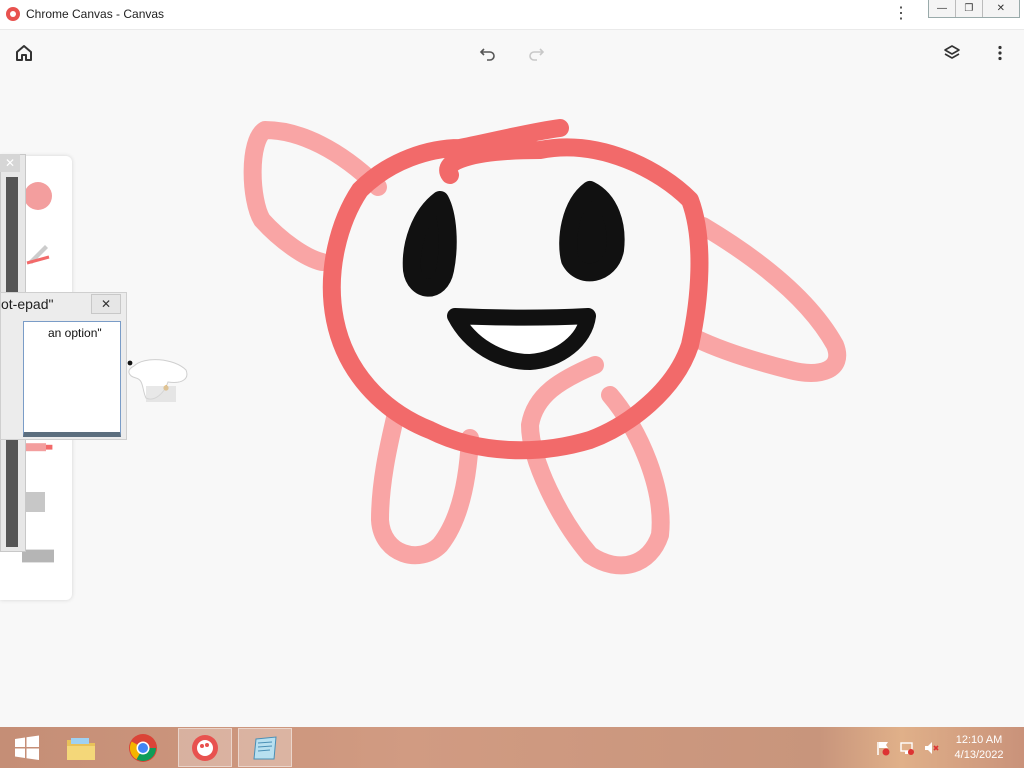  I want to click on popup-window: ot-epad" ✕ an option", so click(63, 366).